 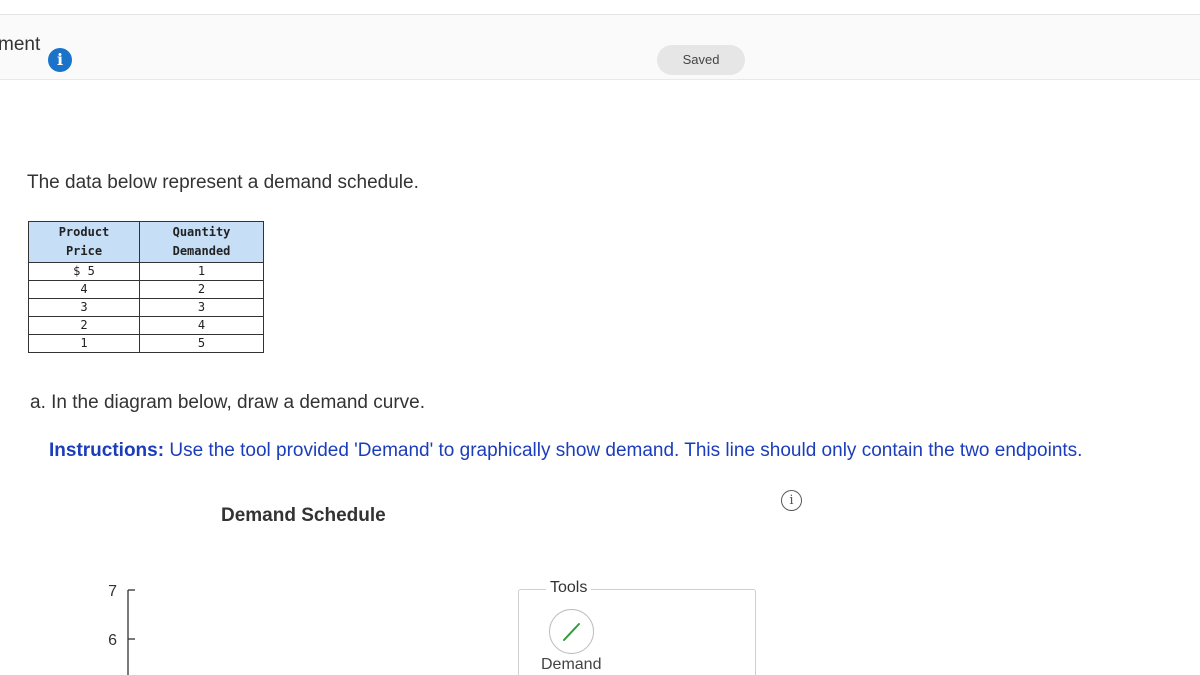 What do you see at coordinates (571, 664) in the screenshot?
I see `demand-tool-label: Demand` at bounding box center [571, 664].